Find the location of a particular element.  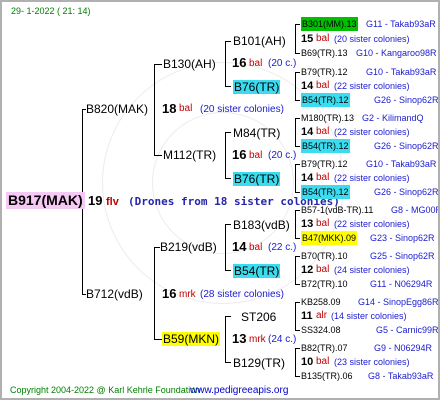

gen3-father: KB258.09 is located at coordinates (321, 302).